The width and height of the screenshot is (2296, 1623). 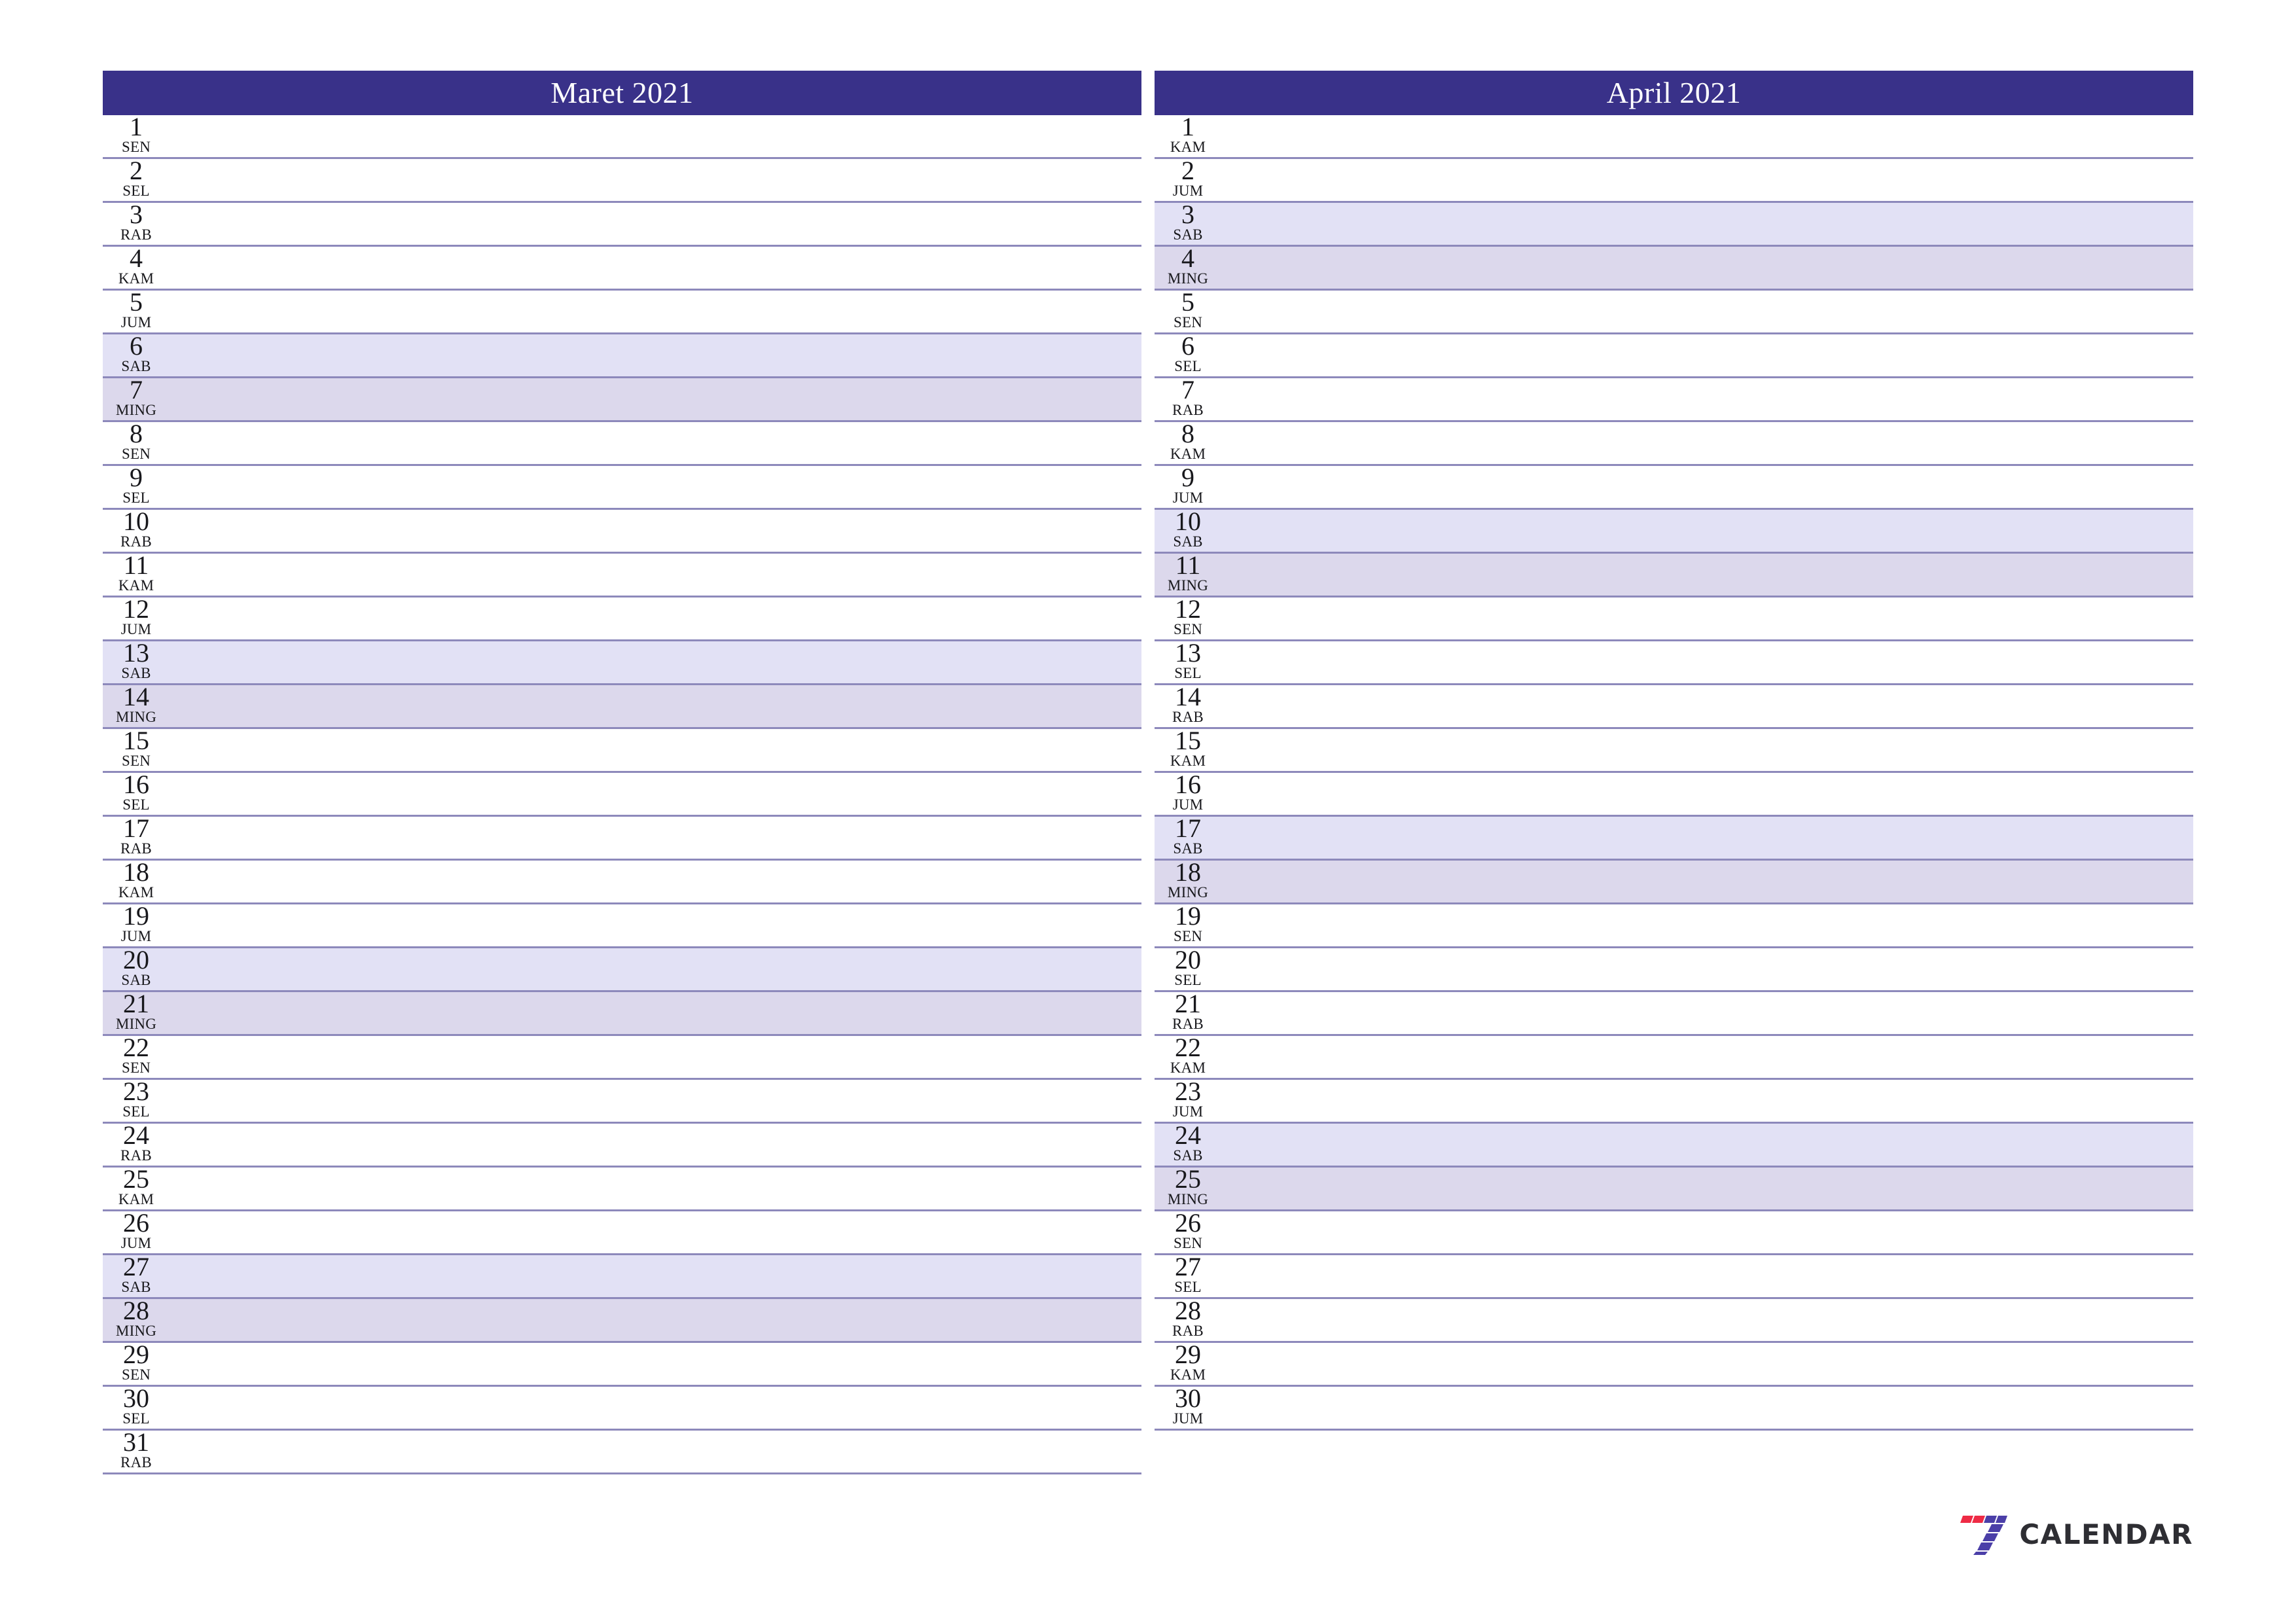 What do you see at coordinates (1674, 882) in the screenshot?
I see `day-row: 18 MING` at bounding box center [1674, 882].